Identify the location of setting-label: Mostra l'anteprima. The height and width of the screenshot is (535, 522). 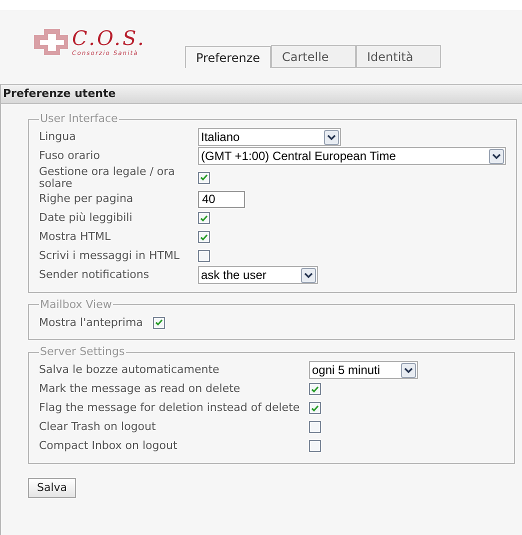
(91, 322).